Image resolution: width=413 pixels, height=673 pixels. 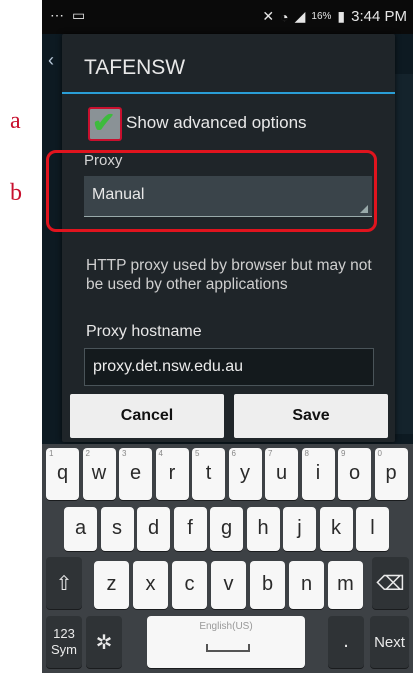 I want to click on key-m: m, so click(x=345, y=585).